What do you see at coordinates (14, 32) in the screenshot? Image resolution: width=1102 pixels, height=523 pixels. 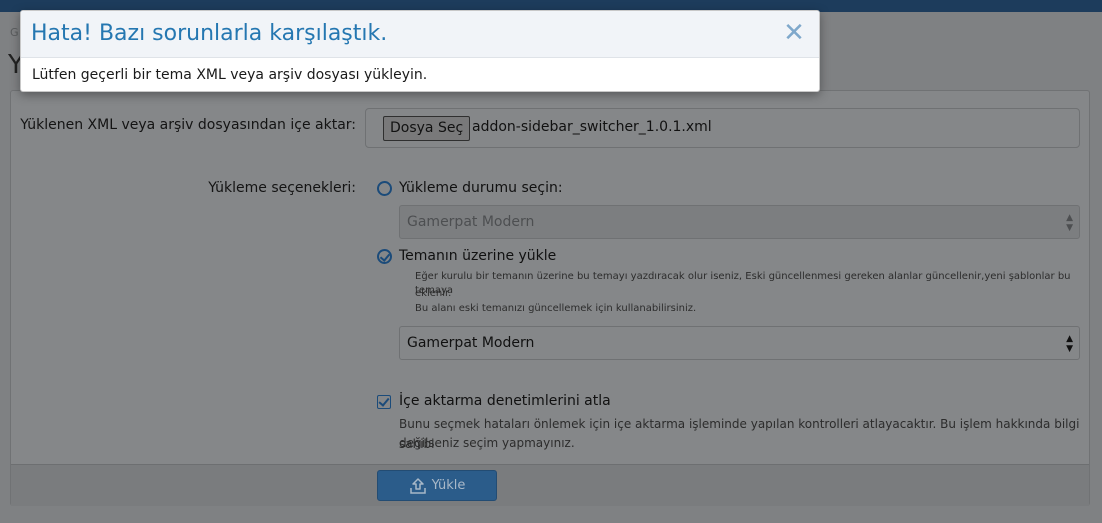 I see `breadcrumb: G` at bounding box center [14, 32].